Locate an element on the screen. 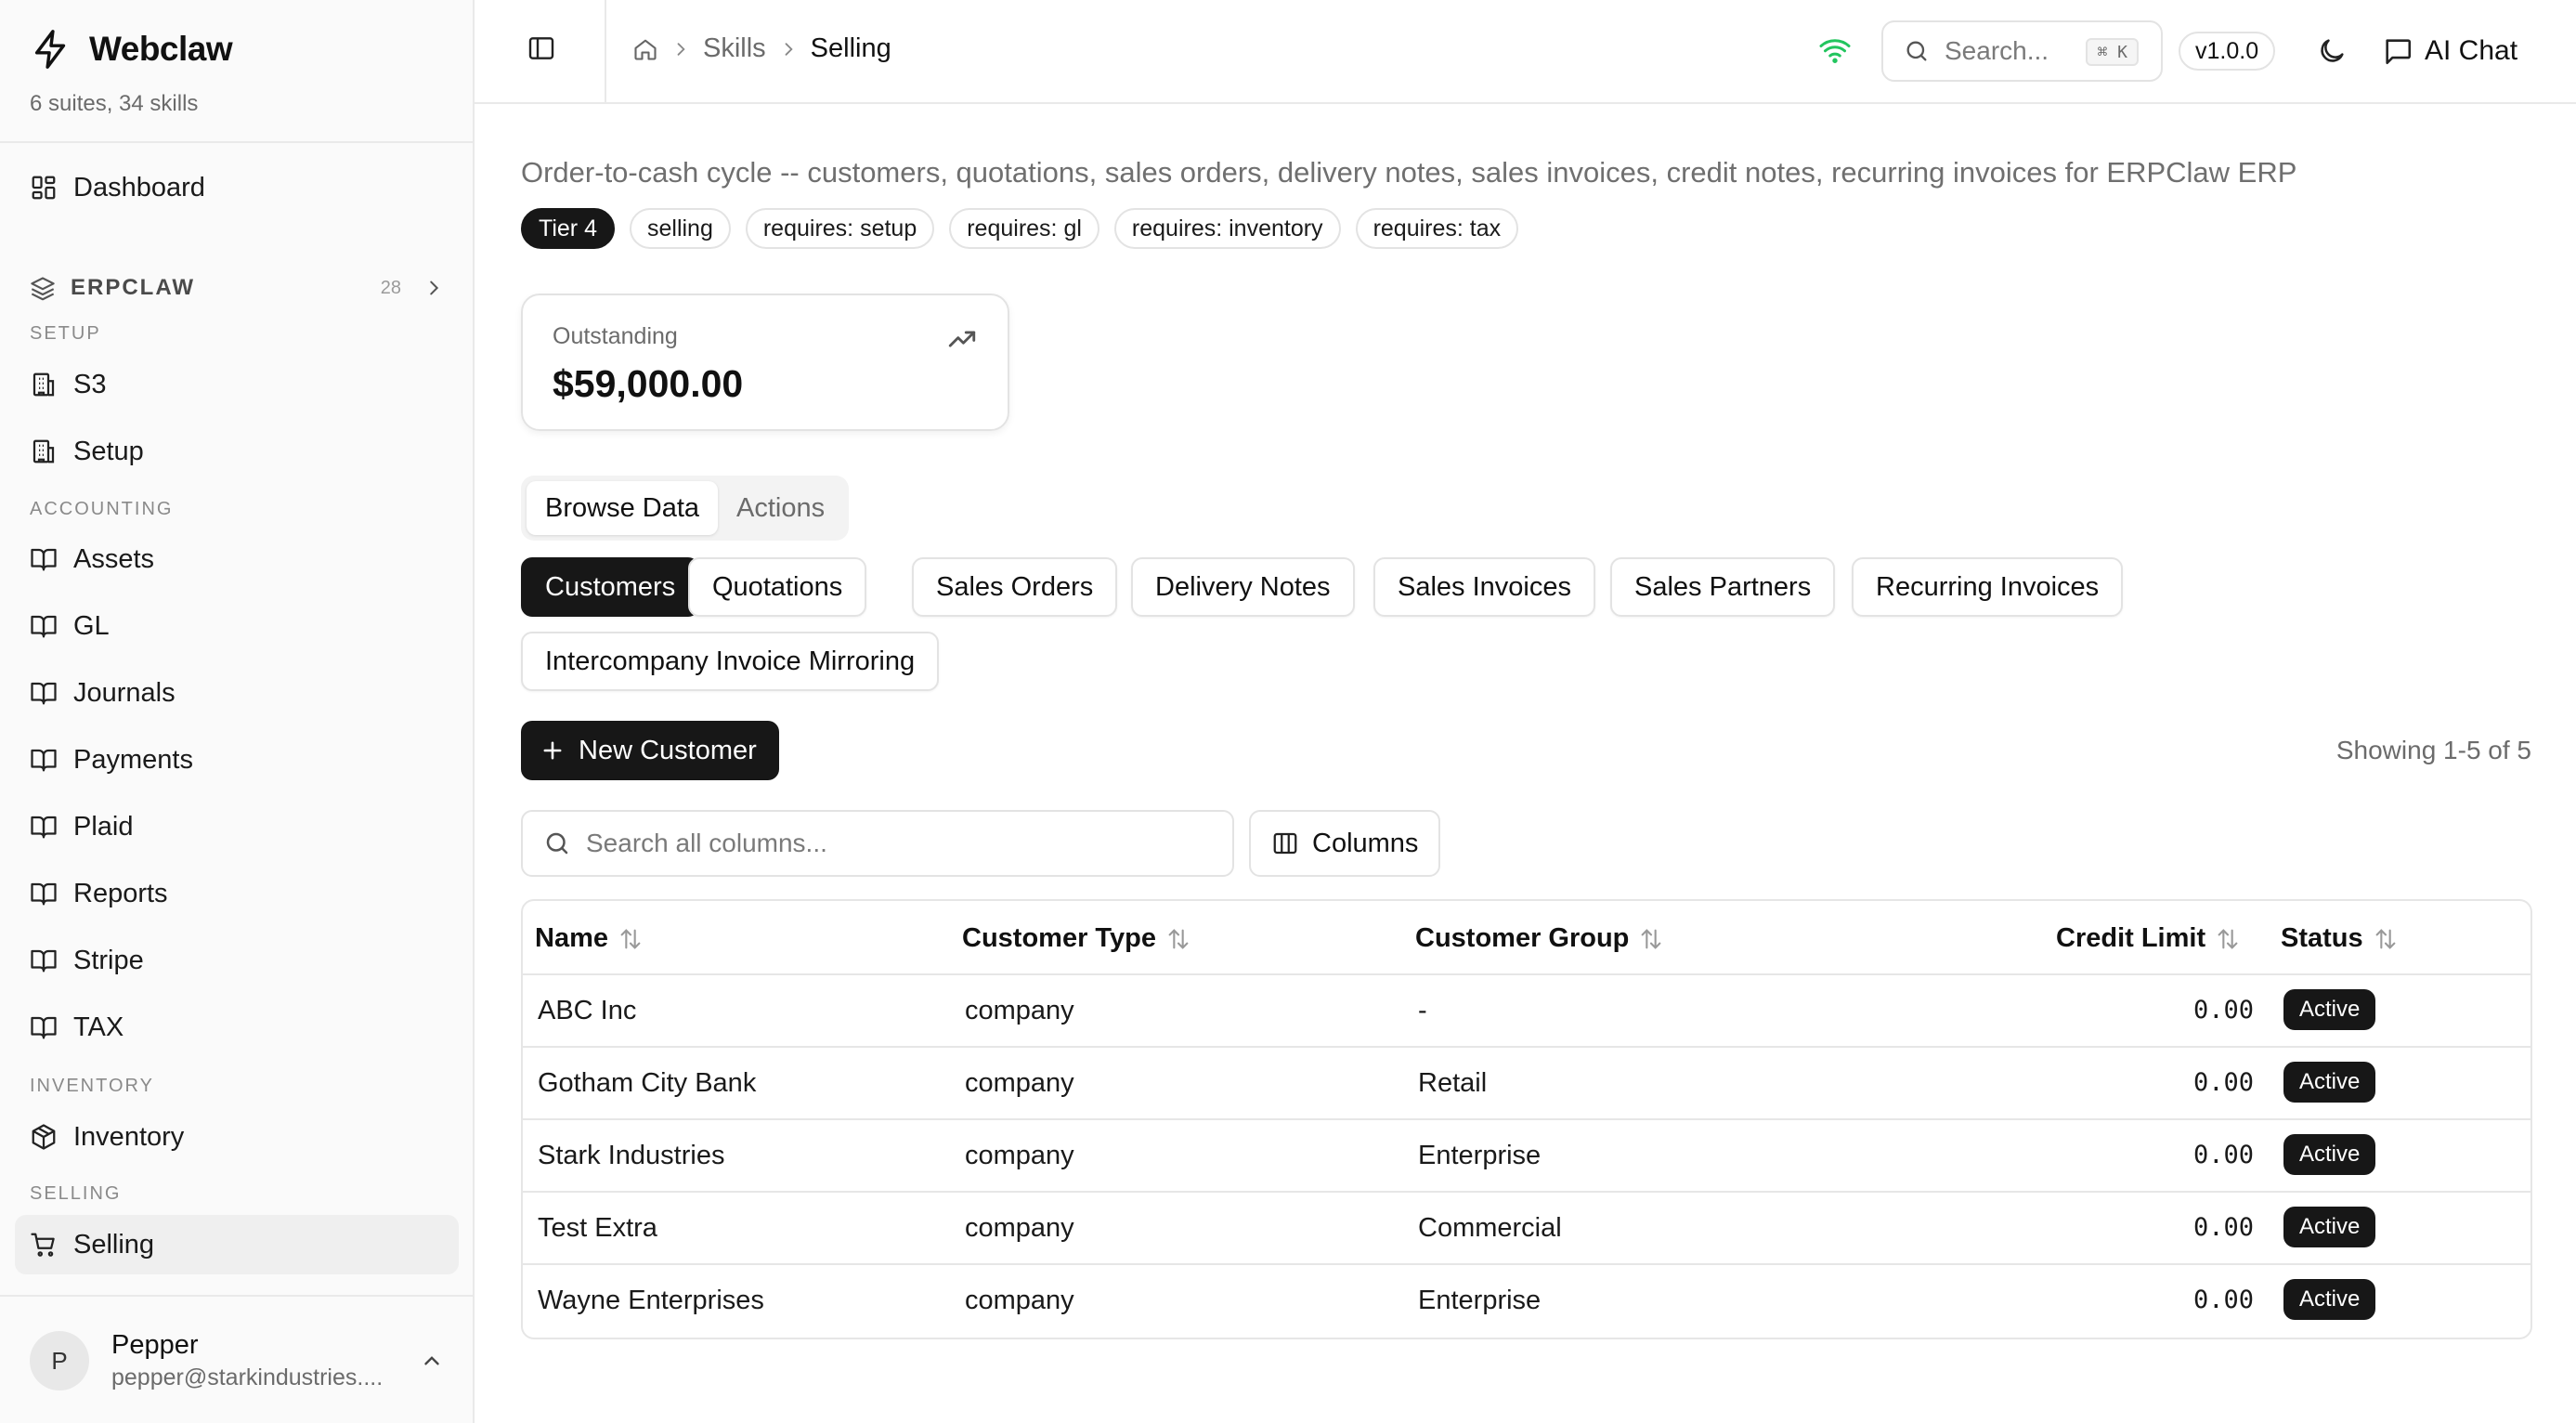  cell-customer-group: Commercial is located at coordinates (1490, 1228).